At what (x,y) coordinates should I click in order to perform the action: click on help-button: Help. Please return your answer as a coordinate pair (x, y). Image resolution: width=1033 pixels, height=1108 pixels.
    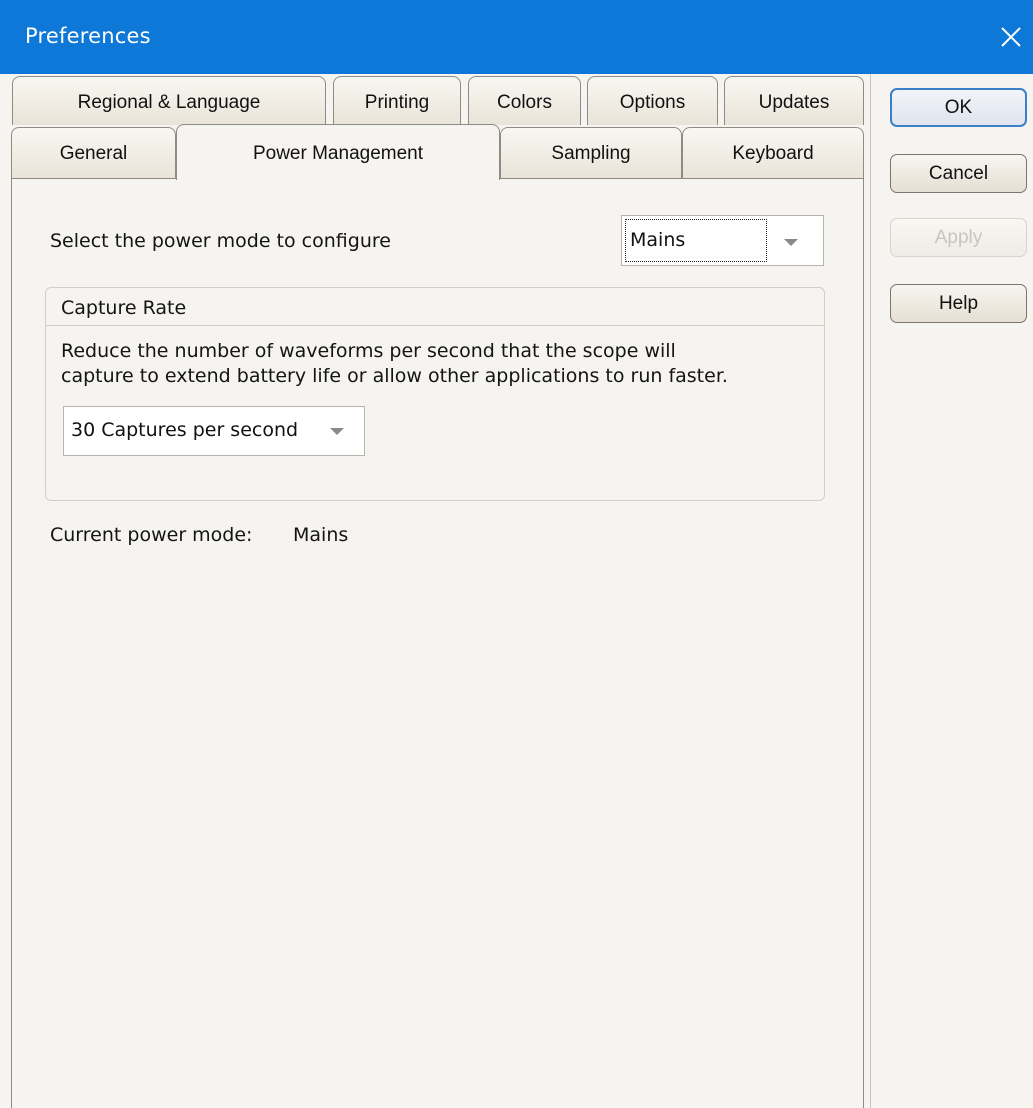
    Looking at the image, I should click on (958, 303).